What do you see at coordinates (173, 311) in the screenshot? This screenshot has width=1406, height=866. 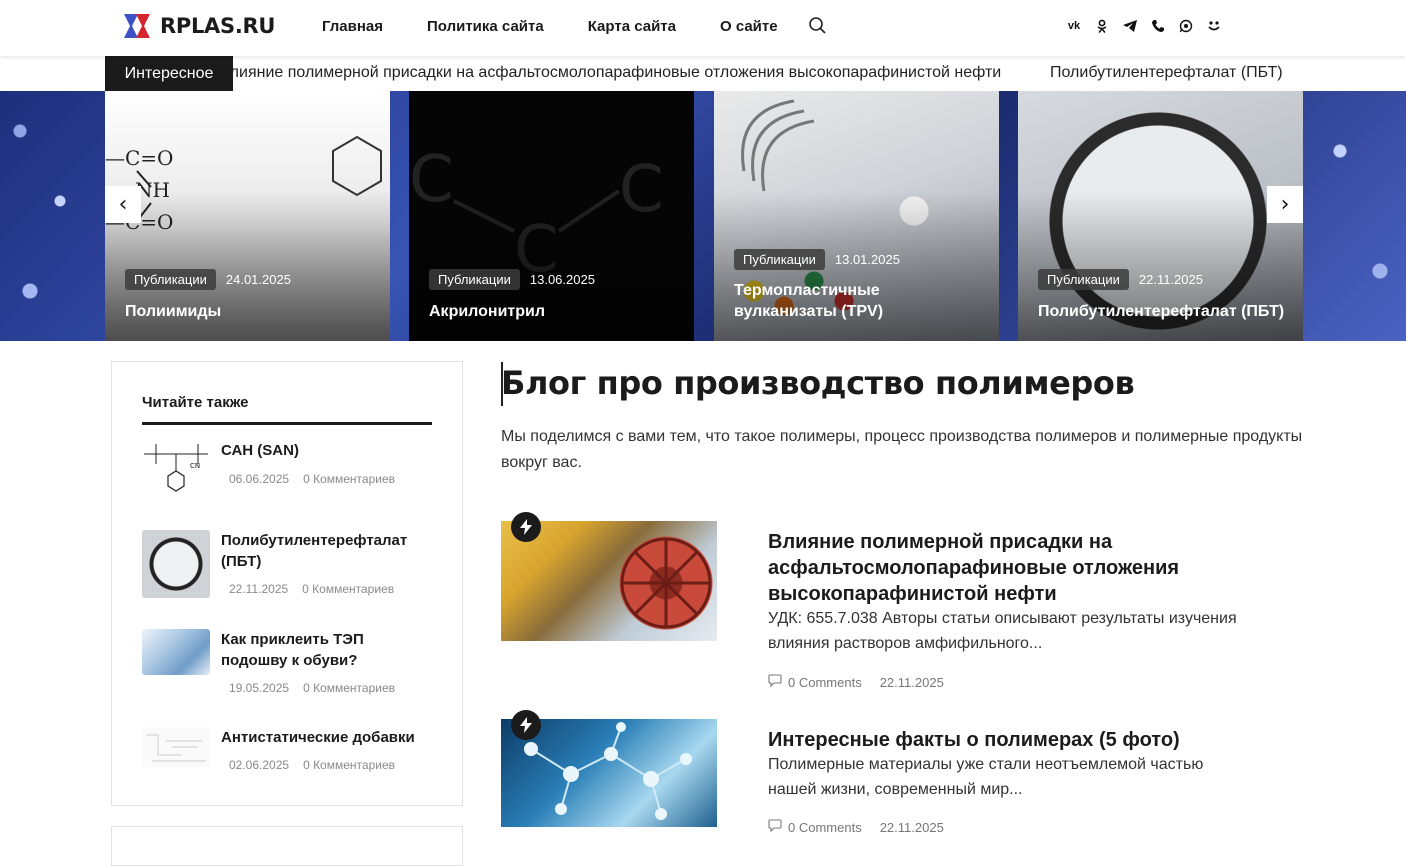 I see `slide-title: Полиимиды` at bounding box center [173, 311].